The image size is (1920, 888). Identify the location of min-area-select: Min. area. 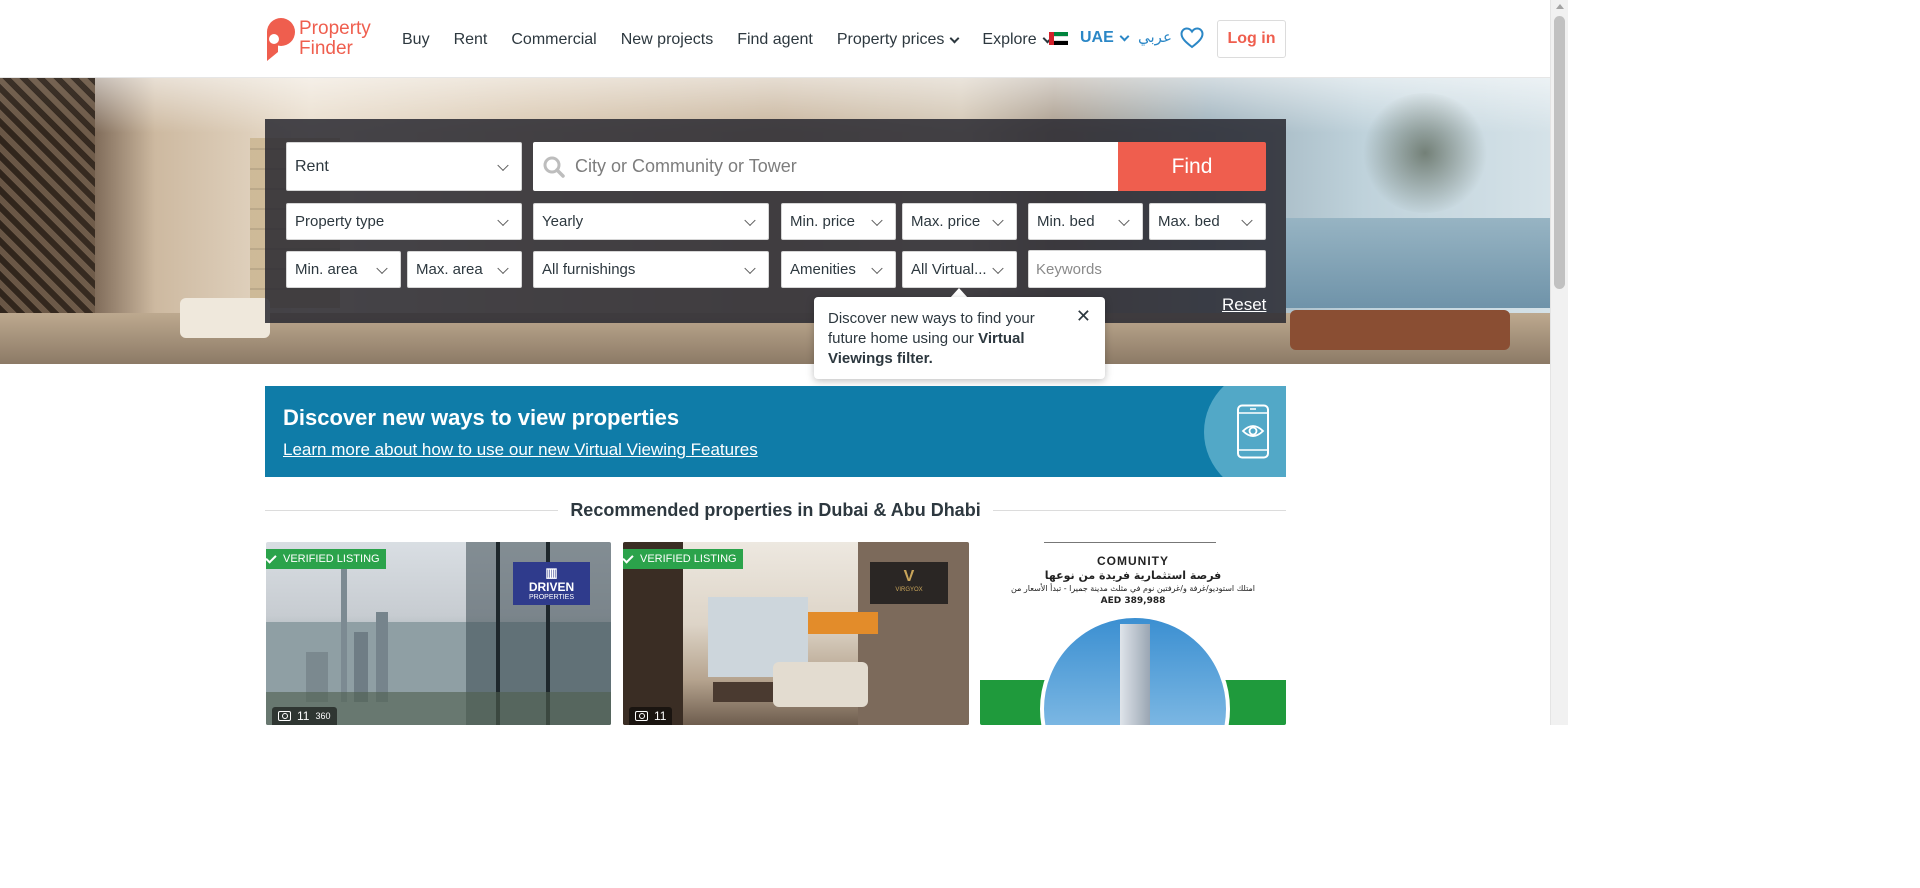
(343, 269).